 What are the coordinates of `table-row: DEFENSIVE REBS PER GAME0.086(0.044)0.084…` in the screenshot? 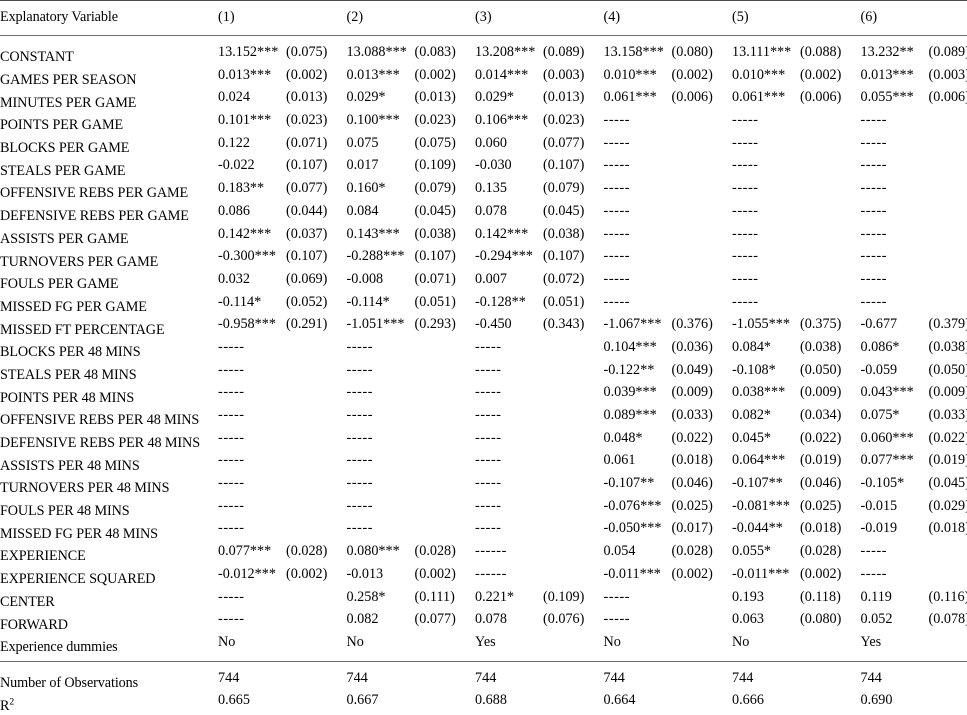 It's located at (483, 214).